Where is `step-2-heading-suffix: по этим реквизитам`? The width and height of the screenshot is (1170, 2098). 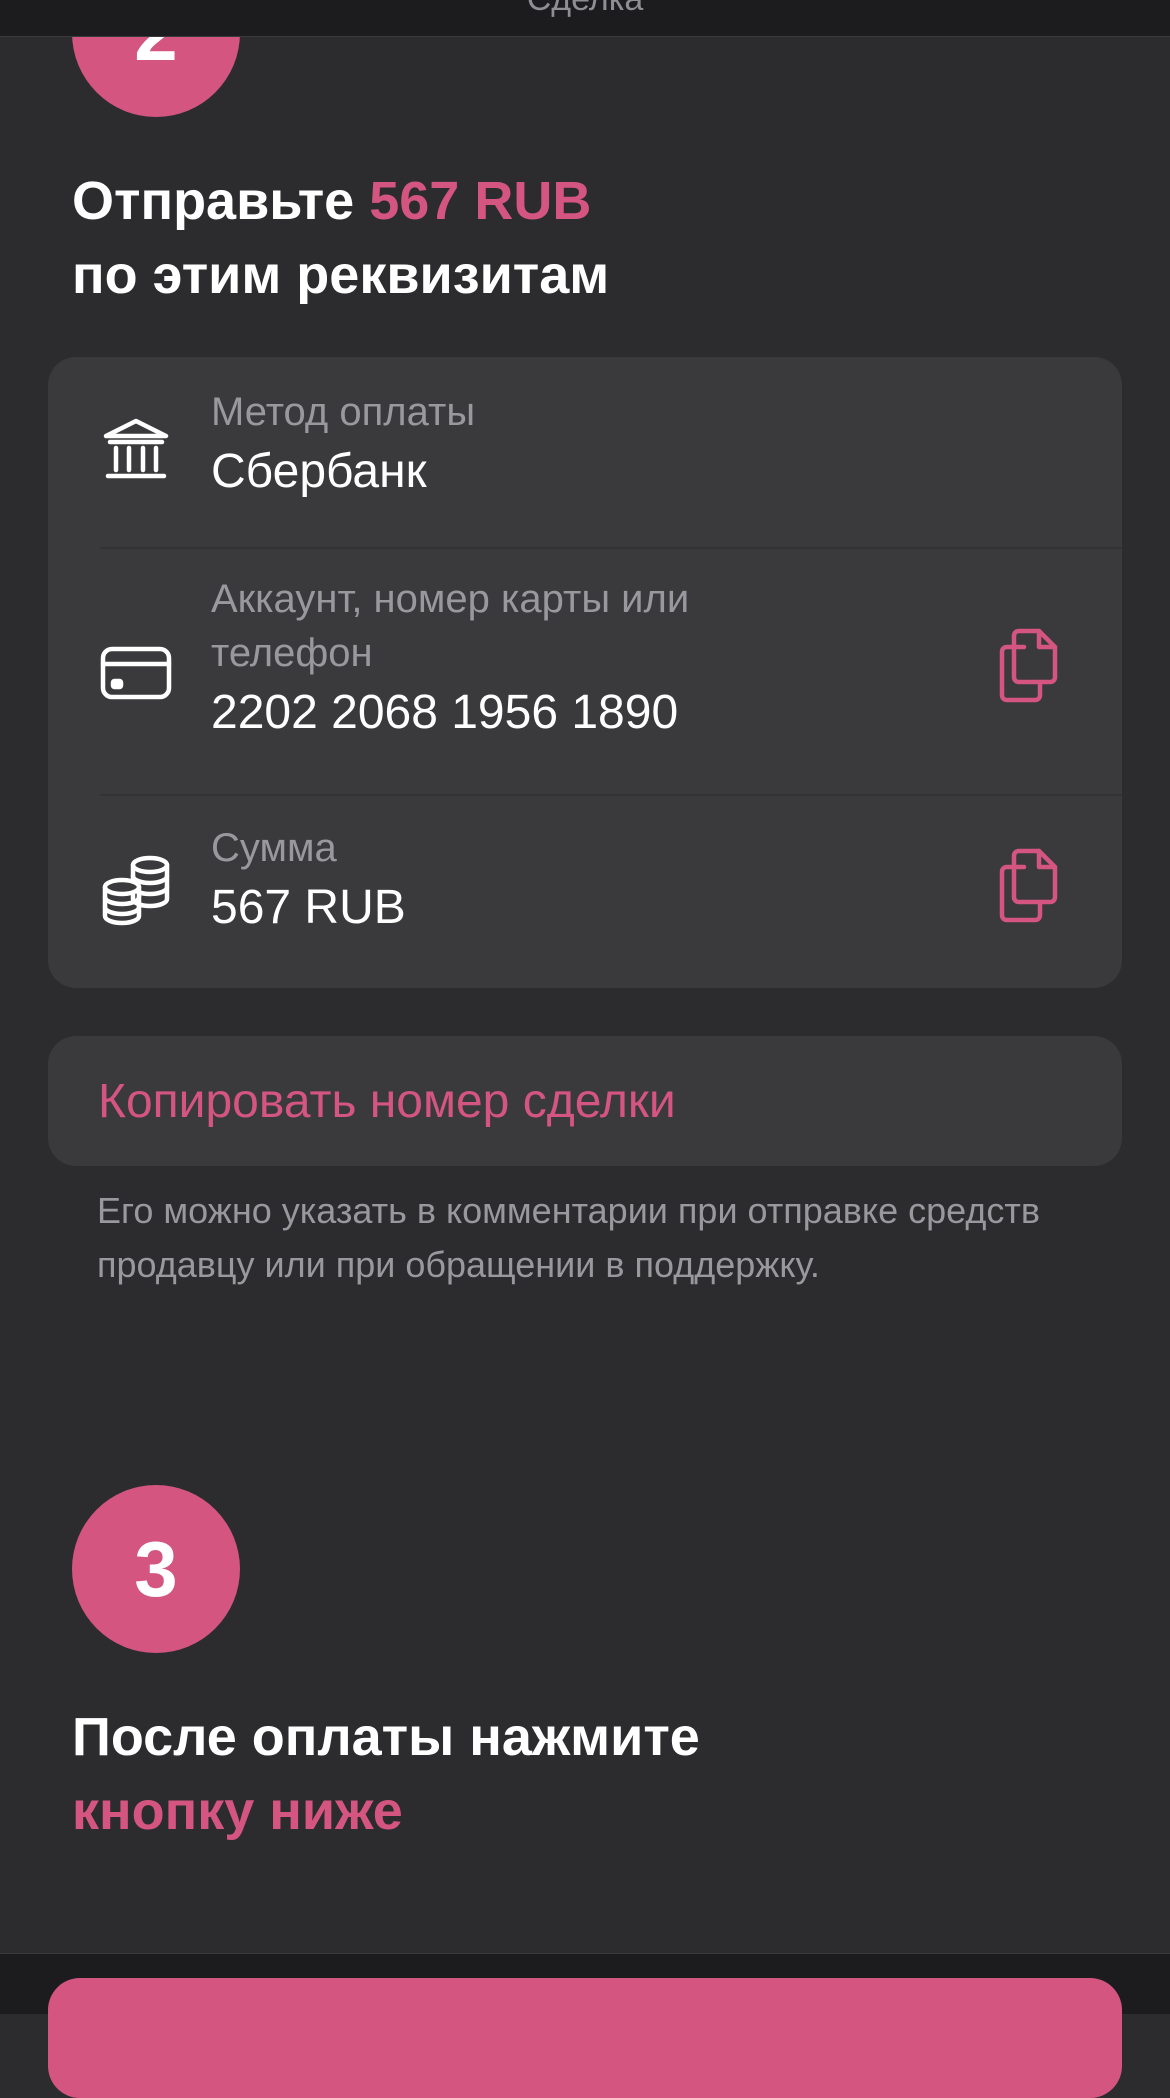
step-2-heading-suffix: по этим реквизитам is located at coordinates (341, 275).